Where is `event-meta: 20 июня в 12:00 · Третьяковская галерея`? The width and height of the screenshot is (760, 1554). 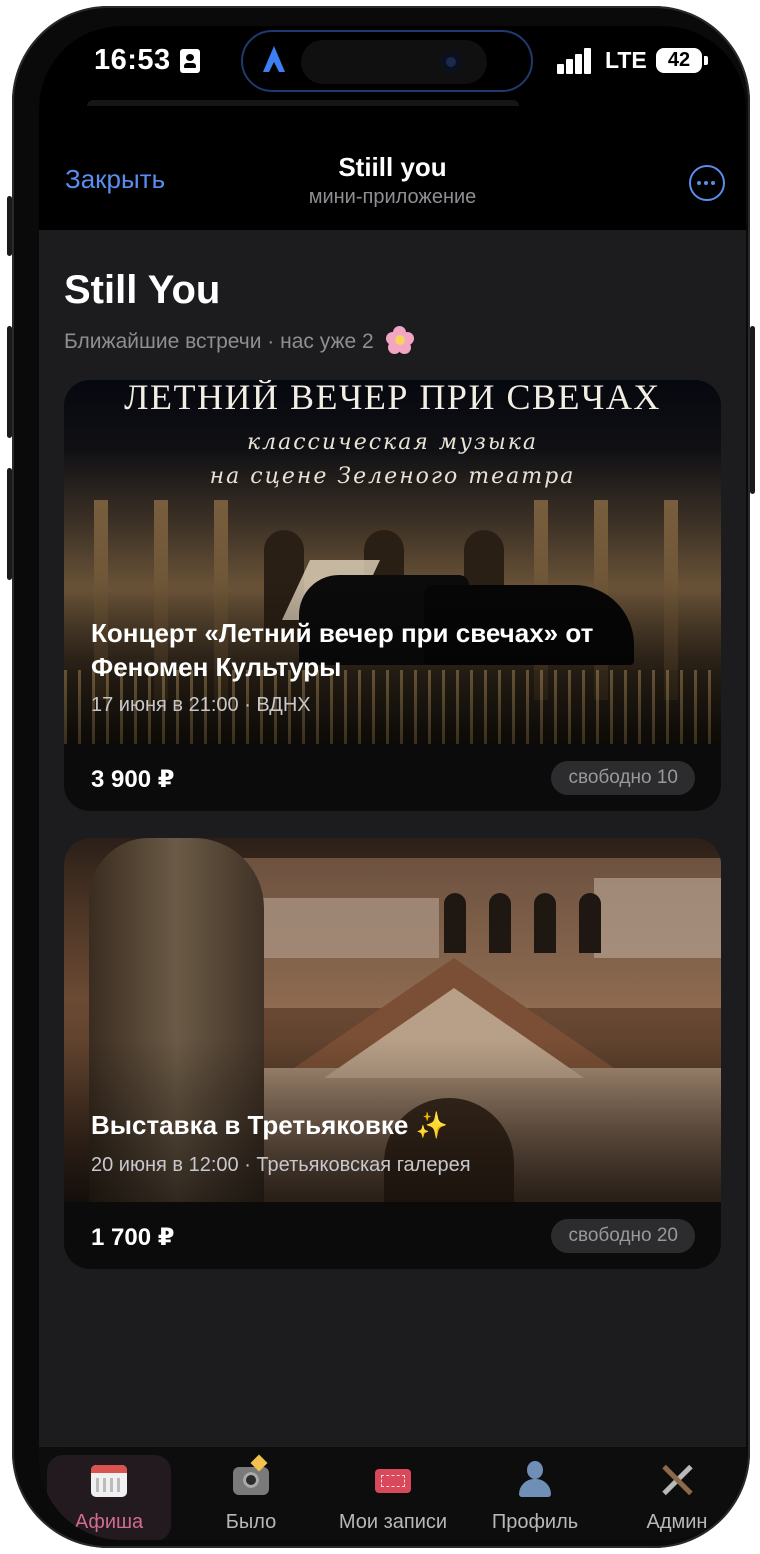 event-meta: 20 июня в 12:00 · Третьяковская галерея is located at coordinates (281, 1165).